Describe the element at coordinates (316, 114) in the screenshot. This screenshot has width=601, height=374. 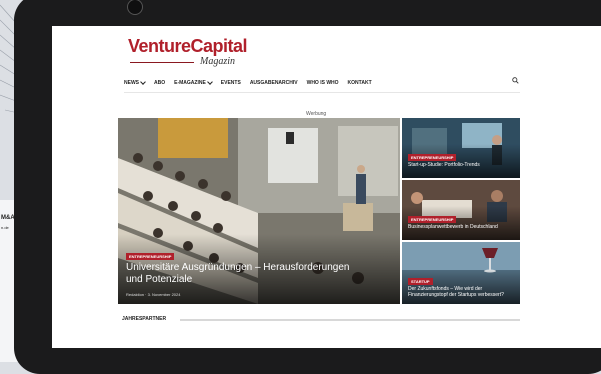
I see `ad-label: Werbung` at that location.